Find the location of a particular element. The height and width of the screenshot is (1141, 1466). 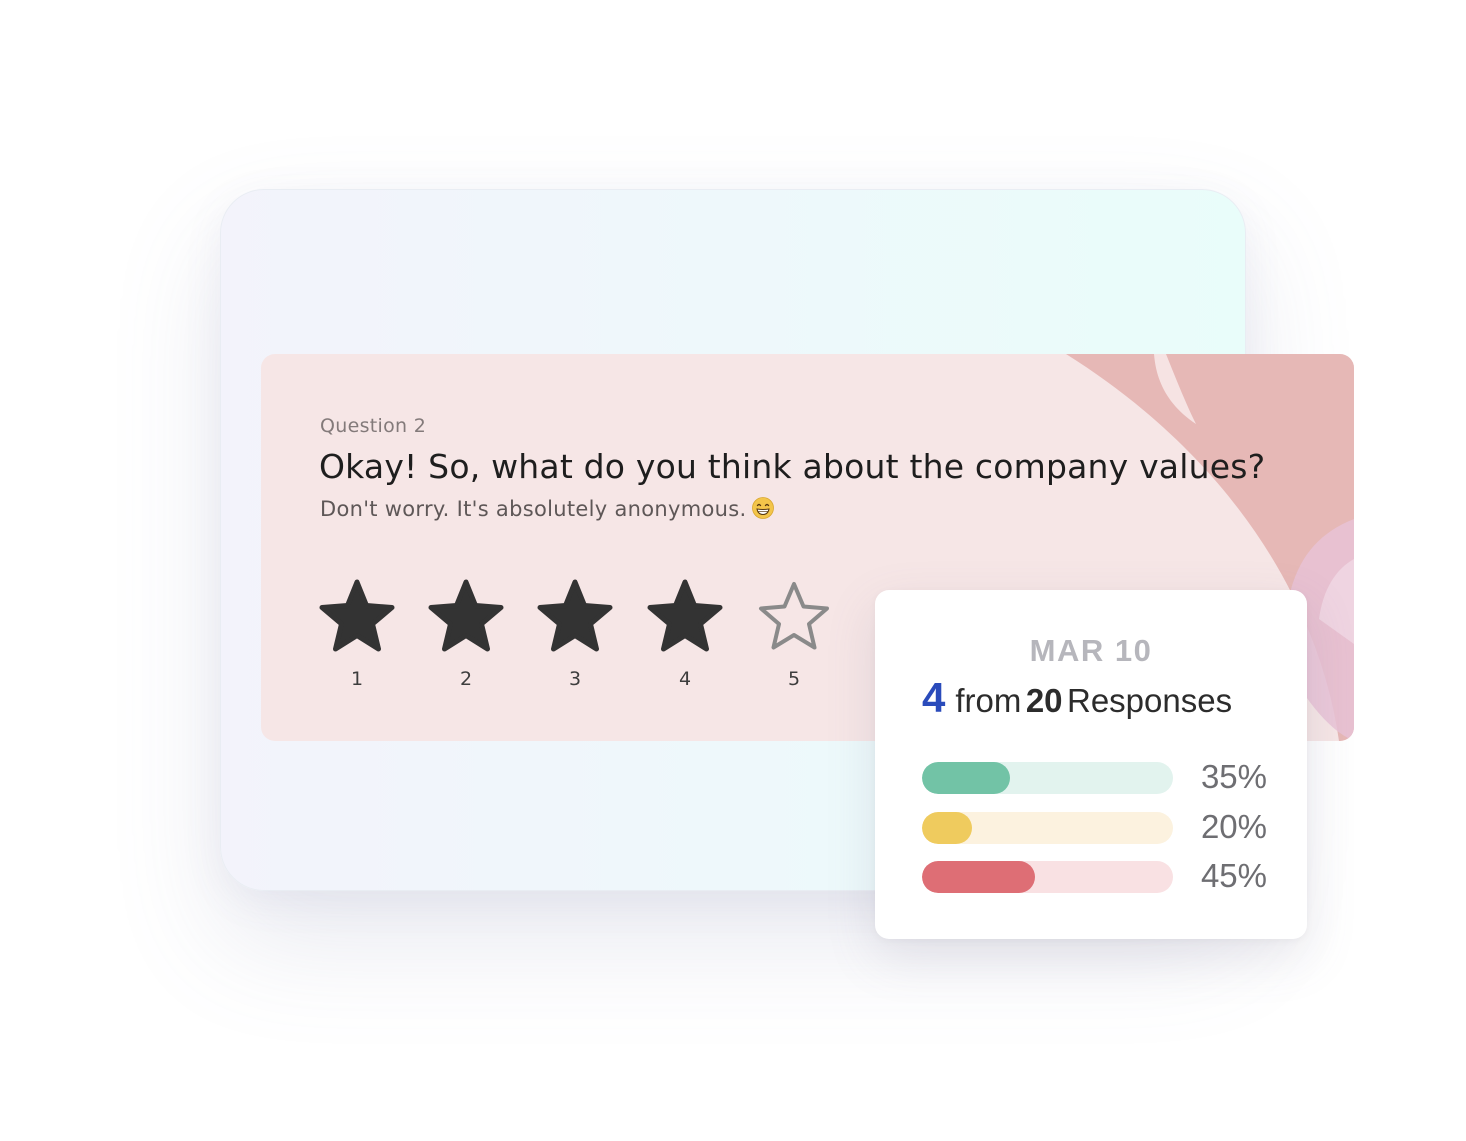

star-outline-icon is located at coordinates (794, 616).